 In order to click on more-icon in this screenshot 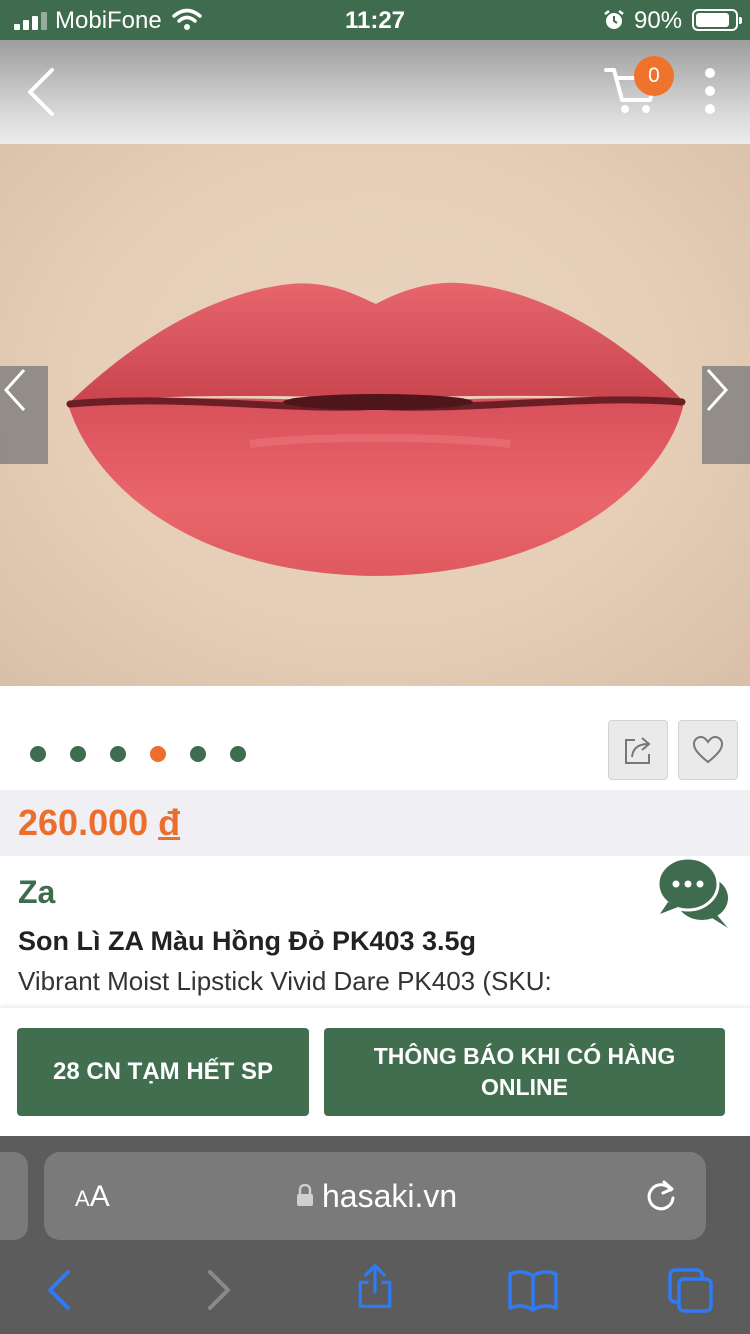, I will do `click(710, 91)`.